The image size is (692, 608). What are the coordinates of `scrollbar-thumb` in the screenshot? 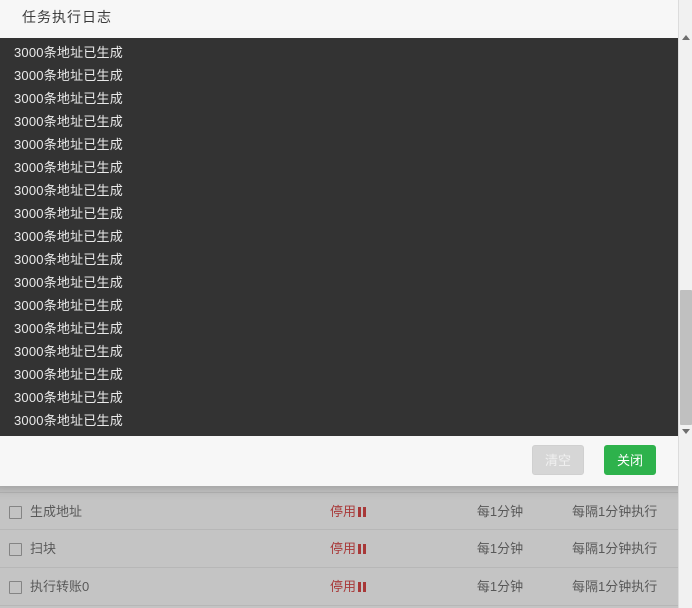 It's located at (686, 357).